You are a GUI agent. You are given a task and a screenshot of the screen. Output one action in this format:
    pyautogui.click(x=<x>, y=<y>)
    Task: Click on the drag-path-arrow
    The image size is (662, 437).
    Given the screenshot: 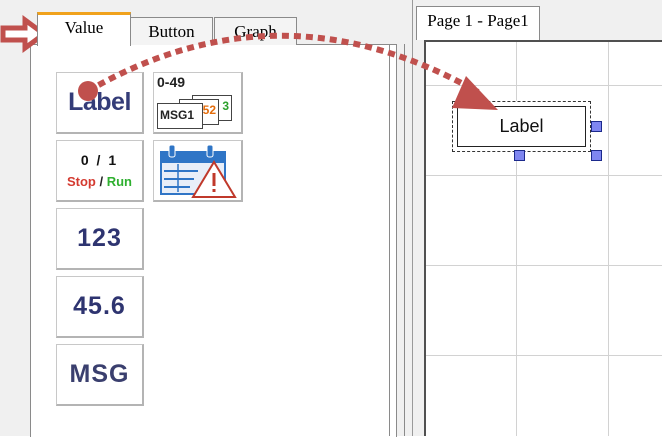 What is the action you would take?
    pyautogui.click(x=288, y=71)
    